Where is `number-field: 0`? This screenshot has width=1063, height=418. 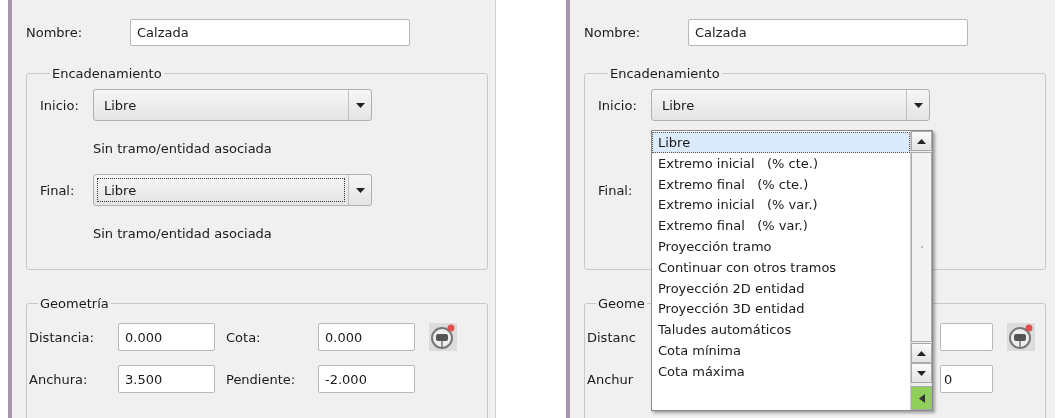 number-field: 0 is located at coordinates (966, 379).